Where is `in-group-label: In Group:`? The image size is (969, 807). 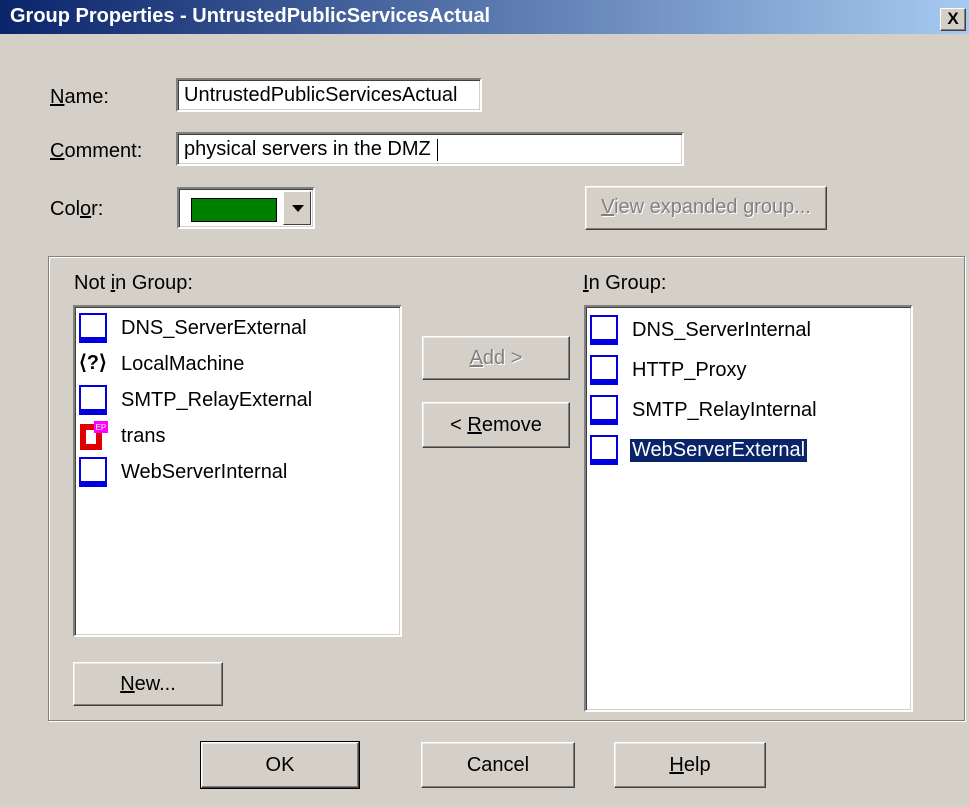 in-group-label: In Group: is located at coordinates (625, 283).